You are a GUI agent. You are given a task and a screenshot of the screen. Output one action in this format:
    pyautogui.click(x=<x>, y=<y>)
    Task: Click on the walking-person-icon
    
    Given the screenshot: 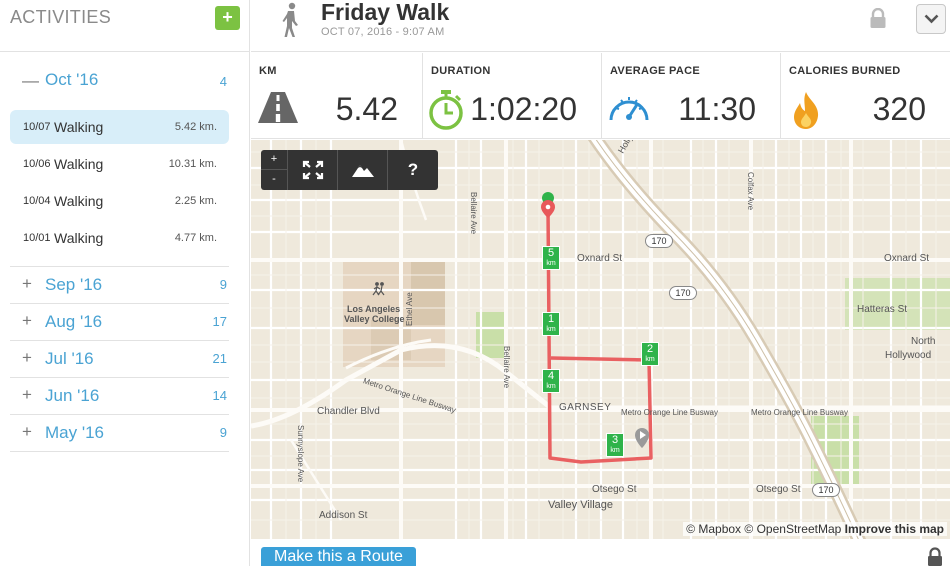 What is the action you would take?
    pyautogui.click(x=290, y=19)
    